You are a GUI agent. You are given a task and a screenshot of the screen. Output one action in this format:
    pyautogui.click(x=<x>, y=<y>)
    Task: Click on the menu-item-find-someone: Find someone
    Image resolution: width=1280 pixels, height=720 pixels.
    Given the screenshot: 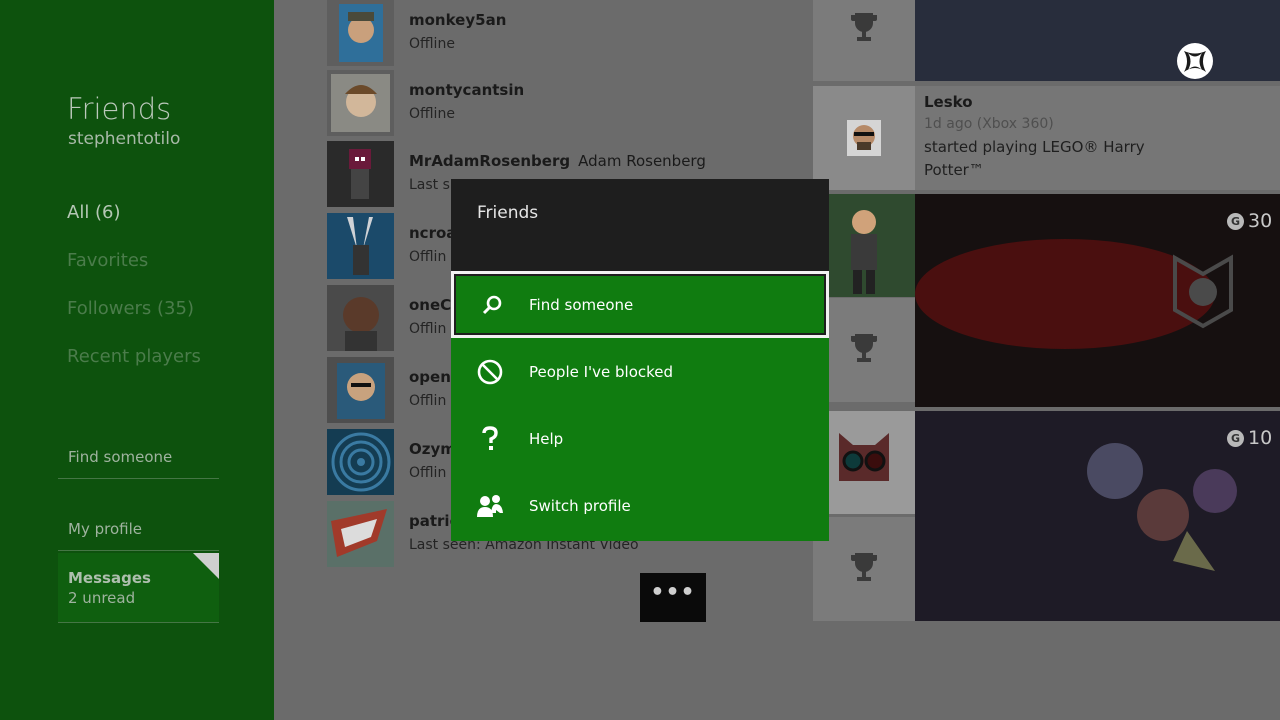 What is the action you would take?
    pyautogui.click(x=640, y=304)
    